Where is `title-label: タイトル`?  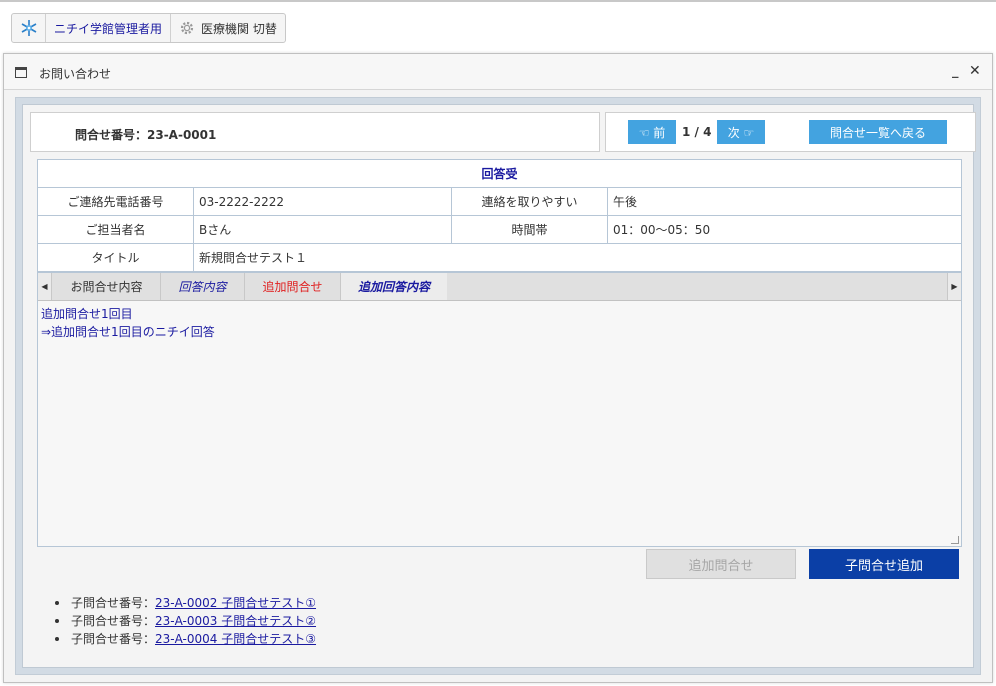
title-label: タイトル is located at coordinates (115, 257).